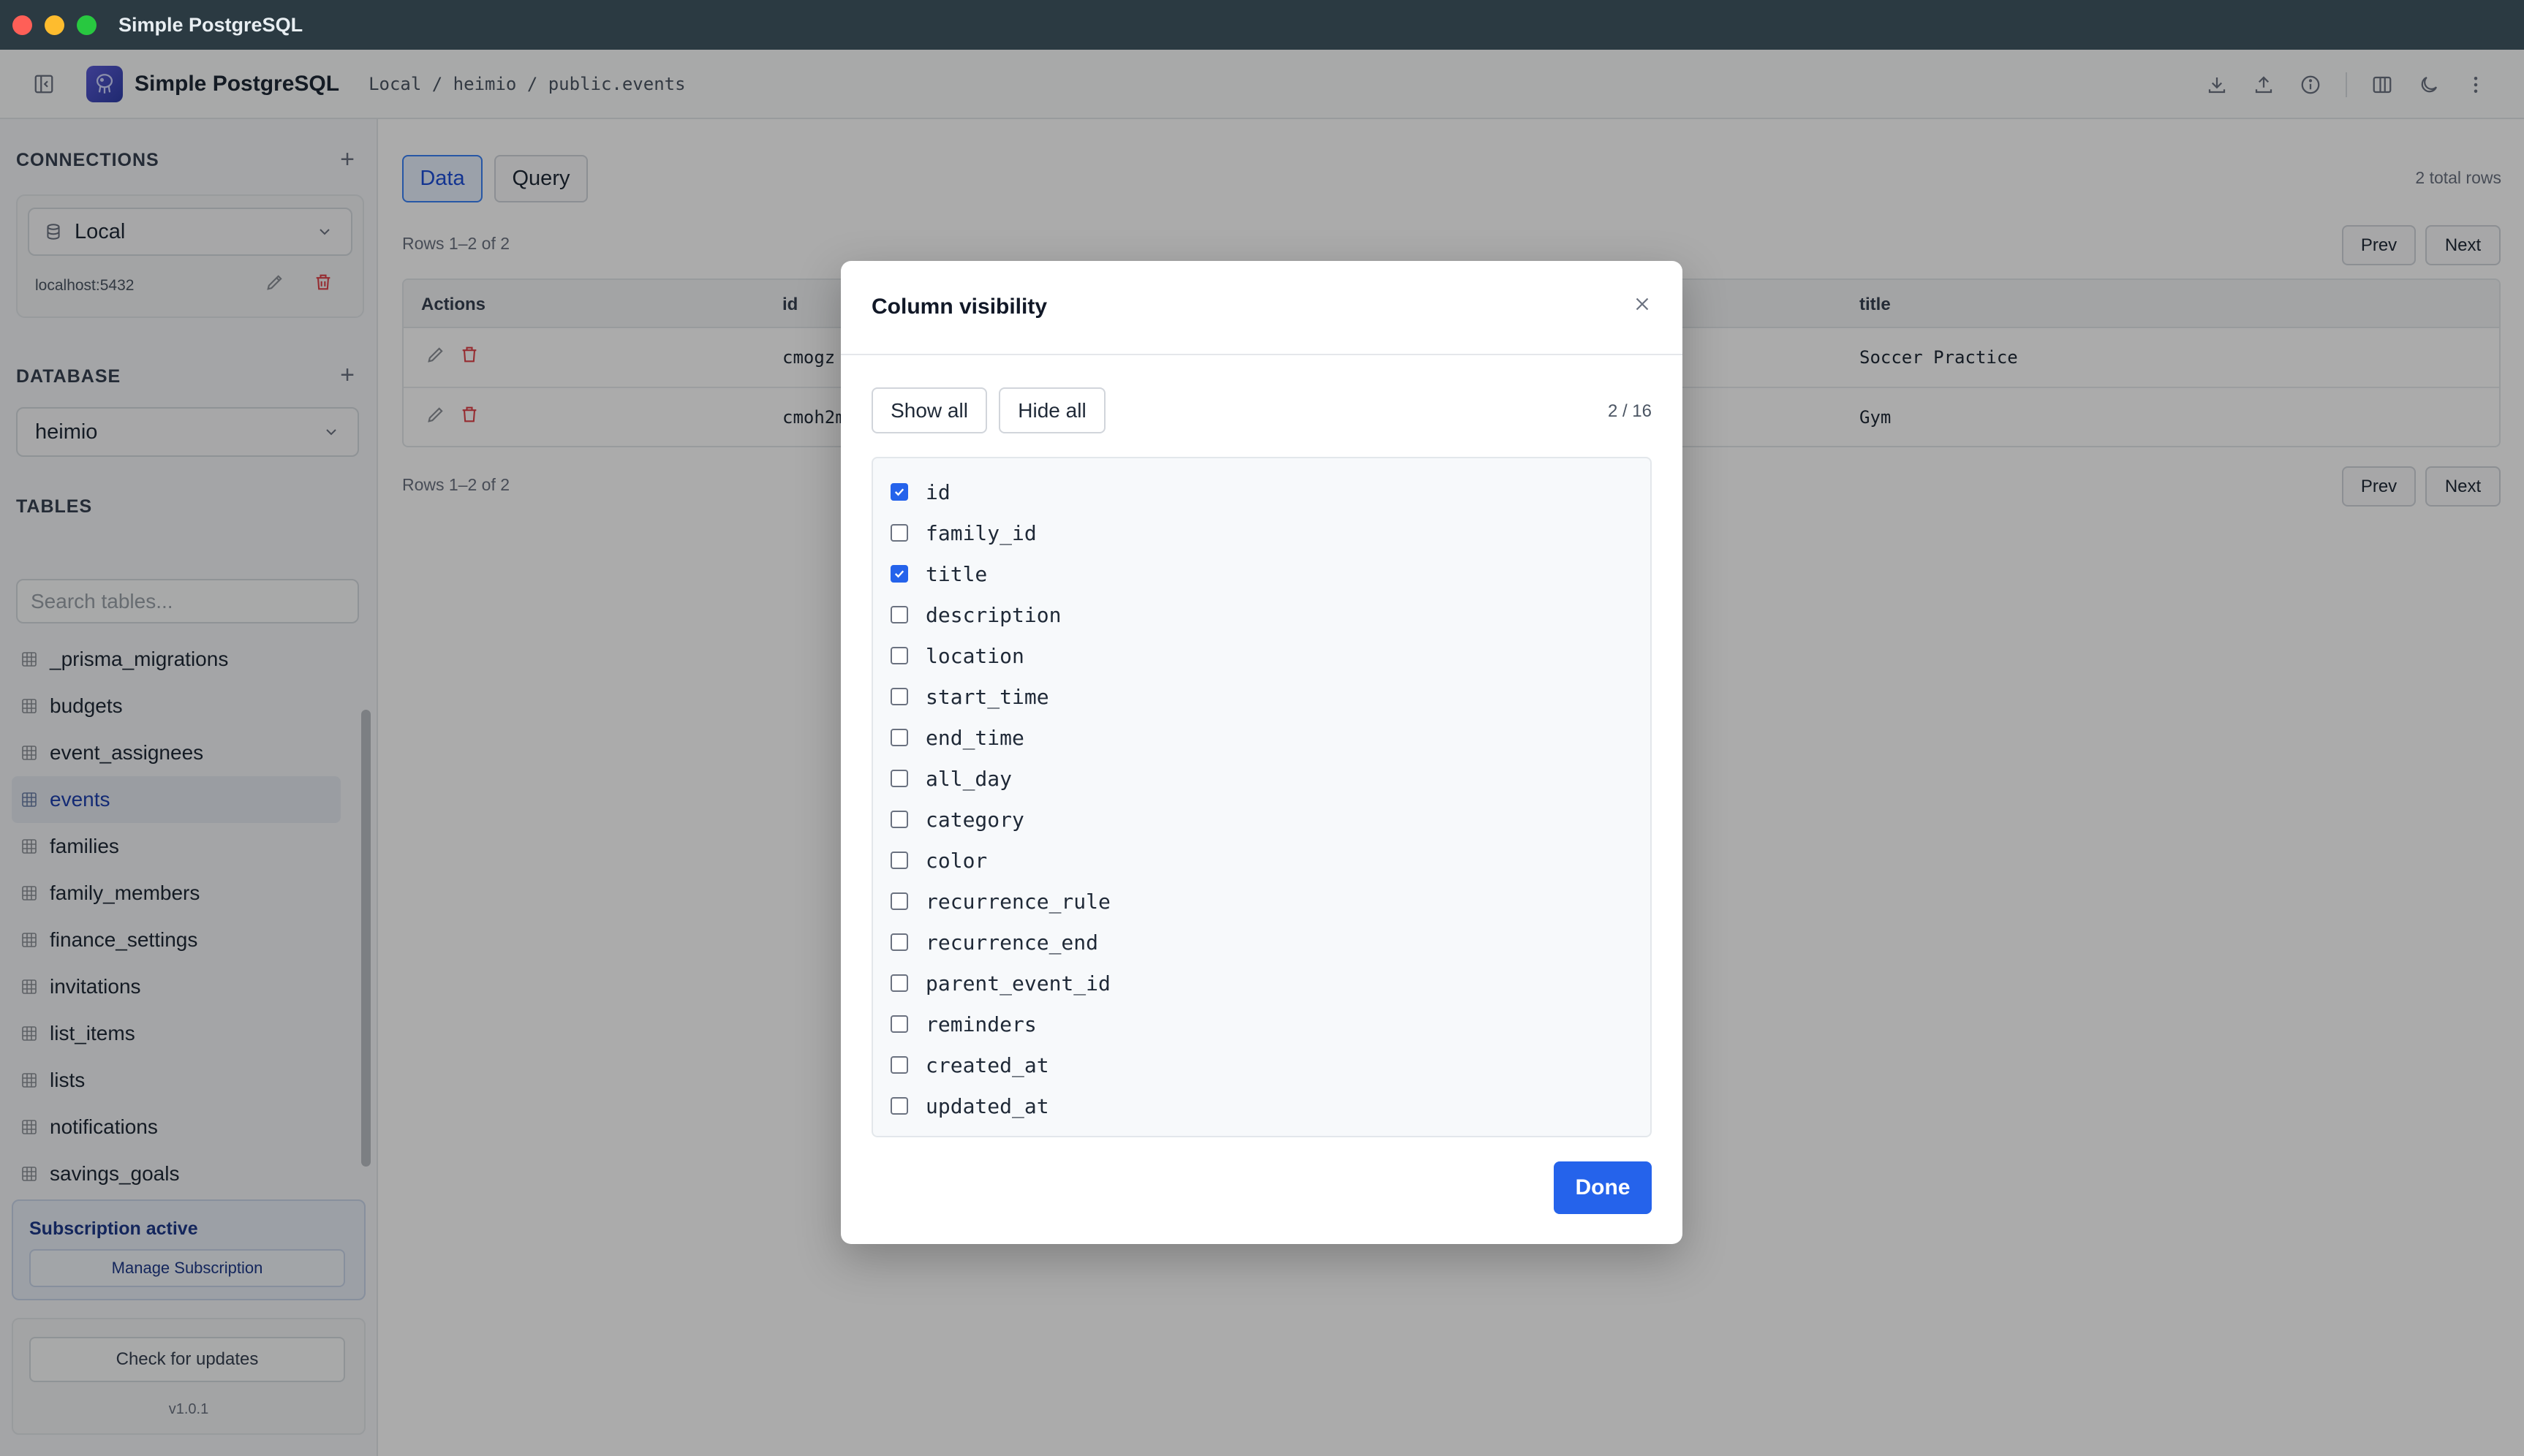 The height and width of the screenshot is (1456, 2524). I want to click on window-titlebar: Simple PostgreSQL, so click(1262, 25).